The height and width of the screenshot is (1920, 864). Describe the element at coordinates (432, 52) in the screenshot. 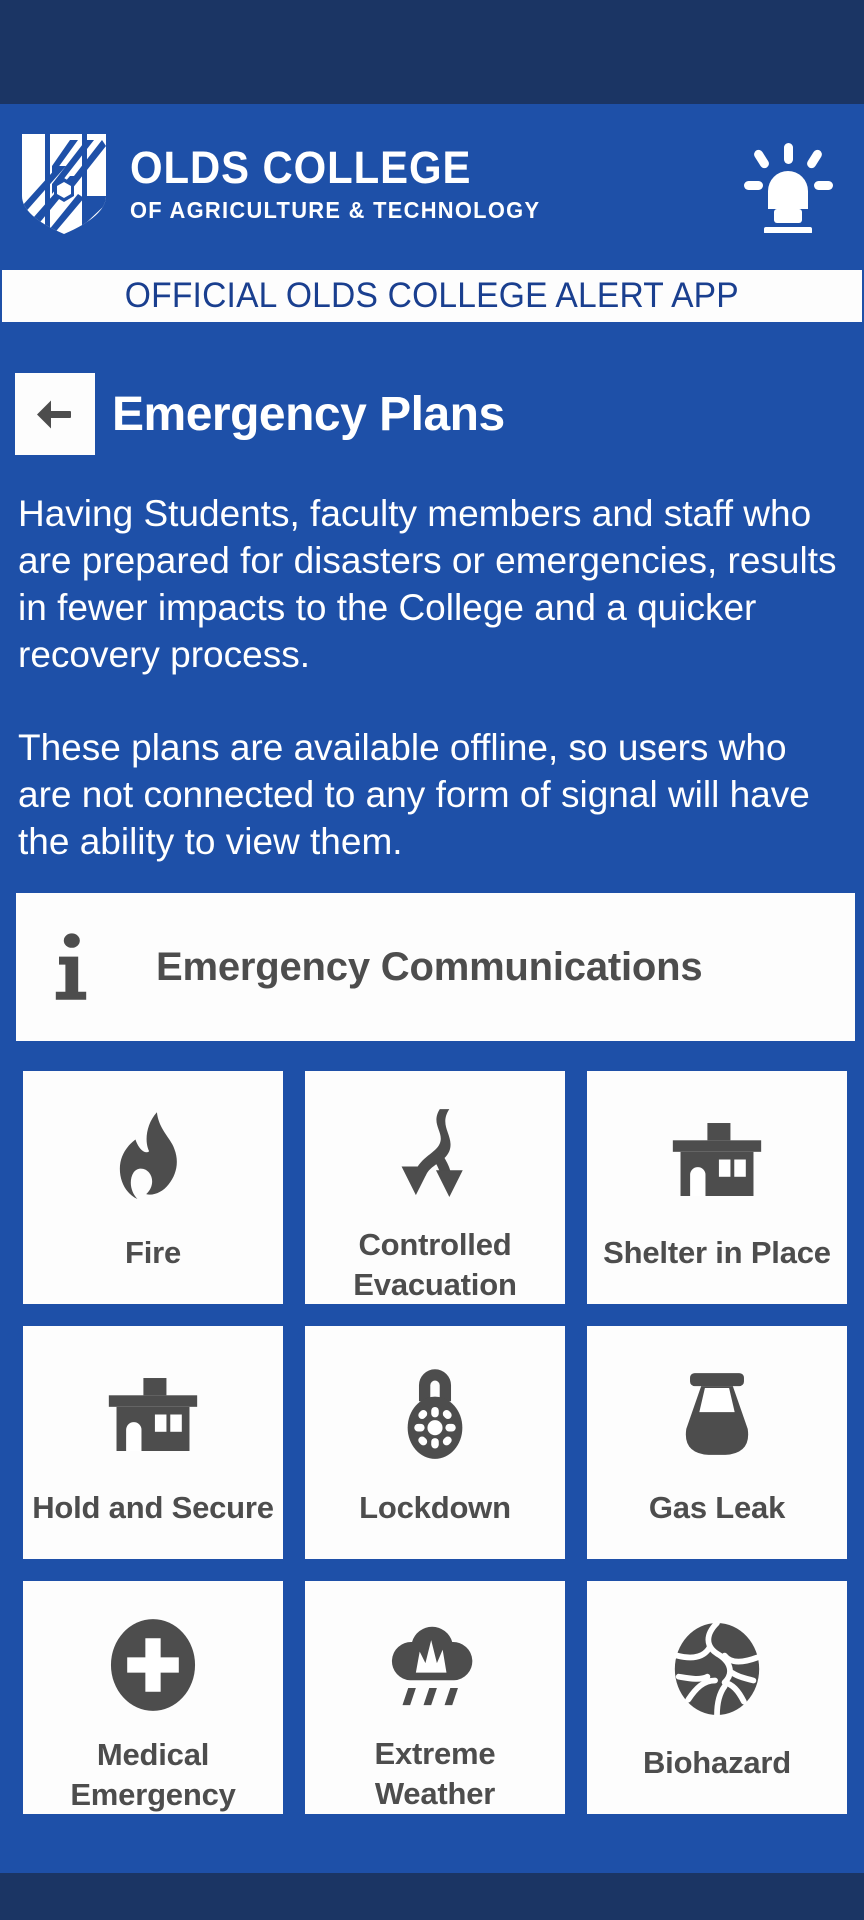

I see `status-bar` at that location.